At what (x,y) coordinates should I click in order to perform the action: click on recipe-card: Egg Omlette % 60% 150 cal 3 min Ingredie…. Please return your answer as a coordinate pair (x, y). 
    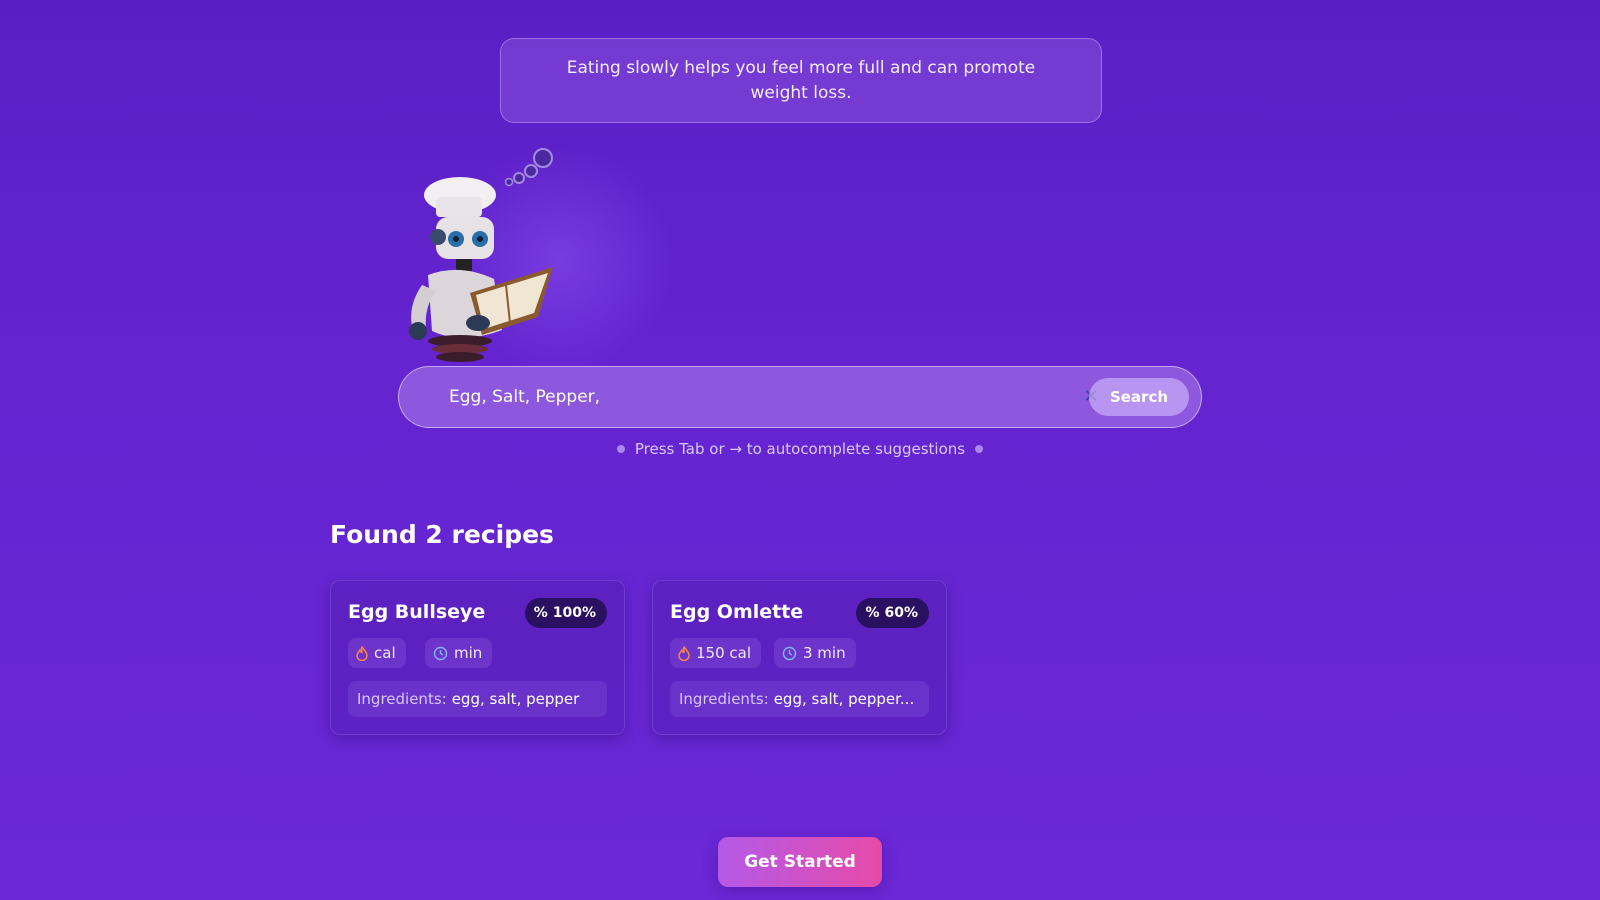
    Looking at the image, I should click on (799, 657).